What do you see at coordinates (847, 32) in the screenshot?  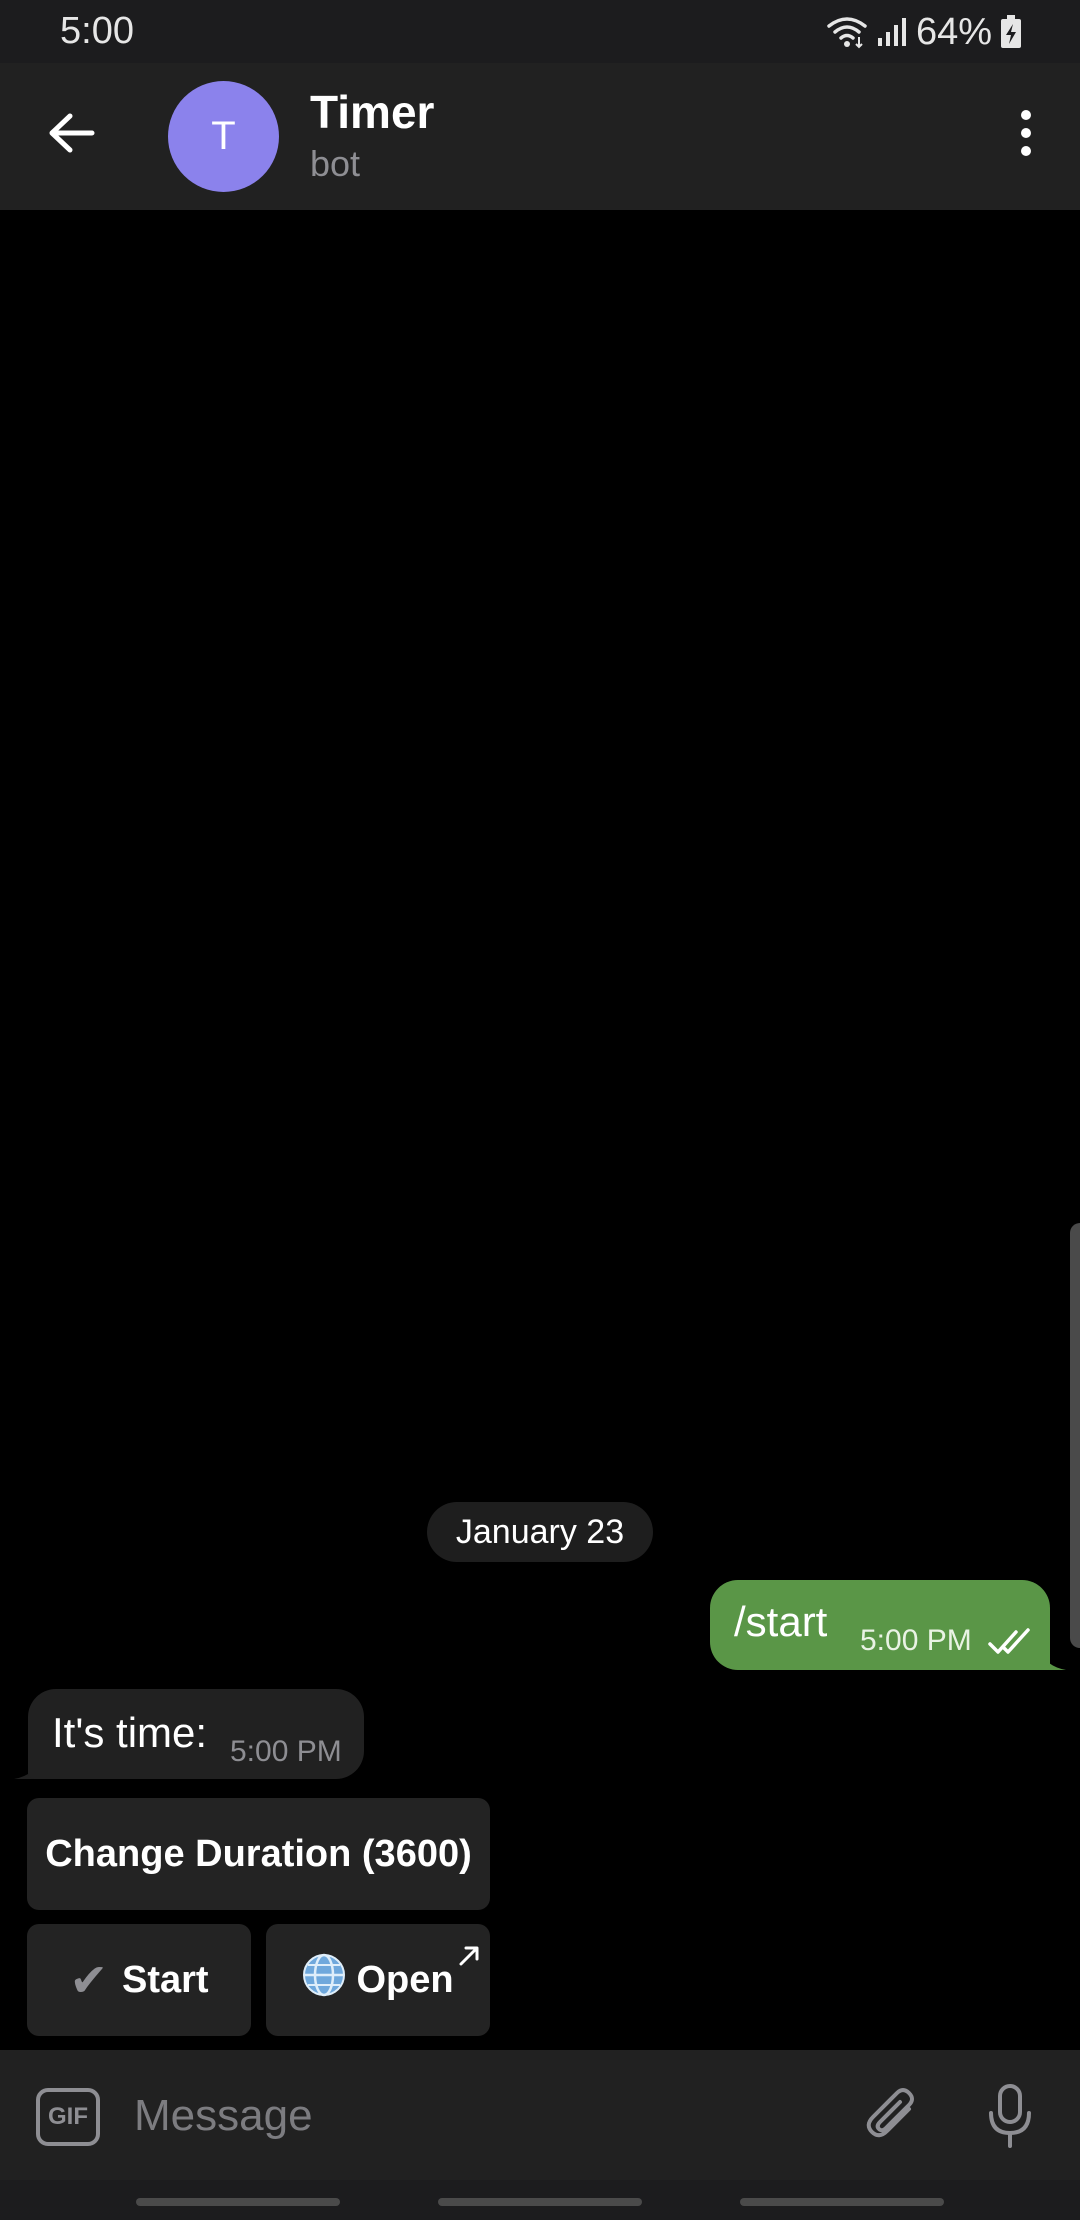 I see `wifi-icon` at bounding box center [847, 32].